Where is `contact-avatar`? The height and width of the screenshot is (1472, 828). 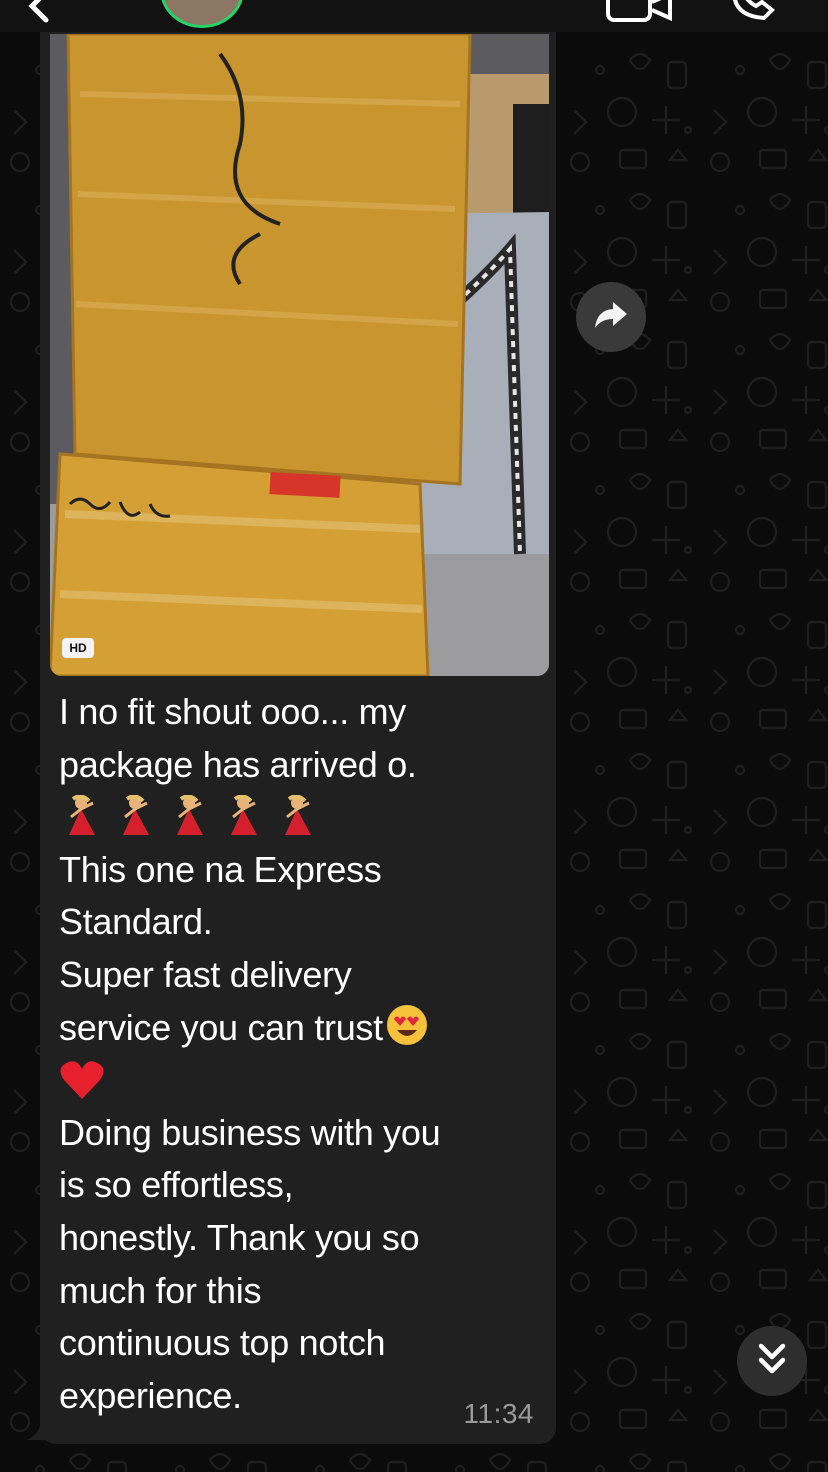 contact-avatar is located at coordinates (202, 14).